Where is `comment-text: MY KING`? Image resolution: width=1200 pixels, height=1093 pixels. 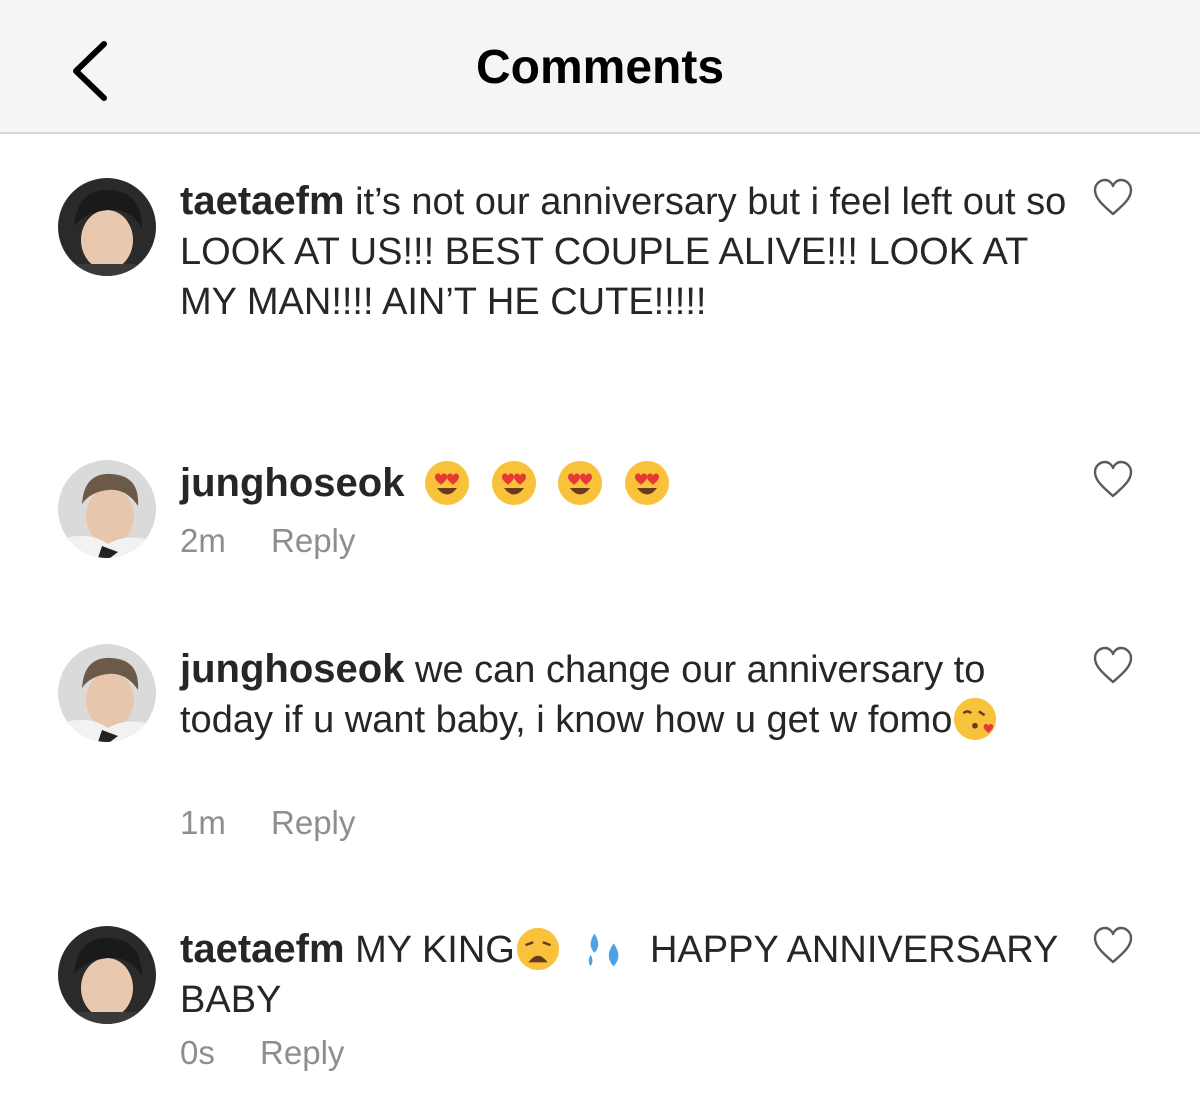
comment-text: MY KING is located at coordinates (435, 950).